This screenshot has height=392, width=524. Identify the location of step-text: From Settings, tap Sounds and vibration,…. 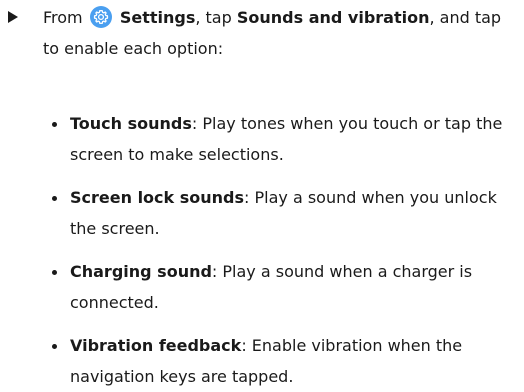
(282, 33).